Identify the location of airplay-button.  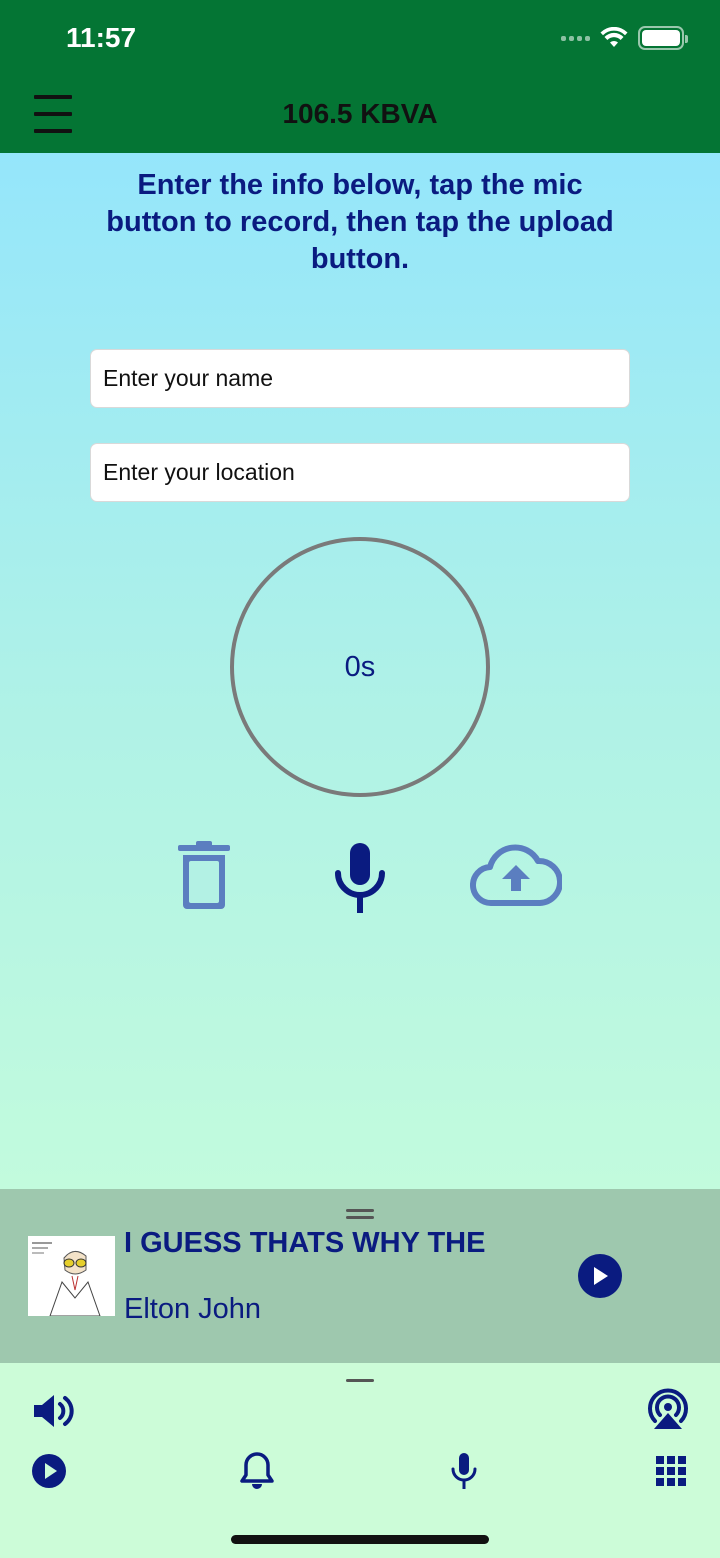
(668, 1411).